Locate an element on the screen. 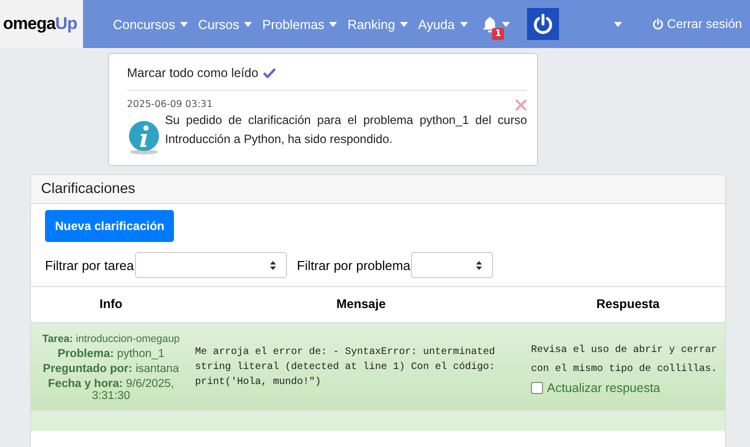 This screenshot has height=447, width=750. filter-label: Filtrar por problema is located at coordinates (353, 265).